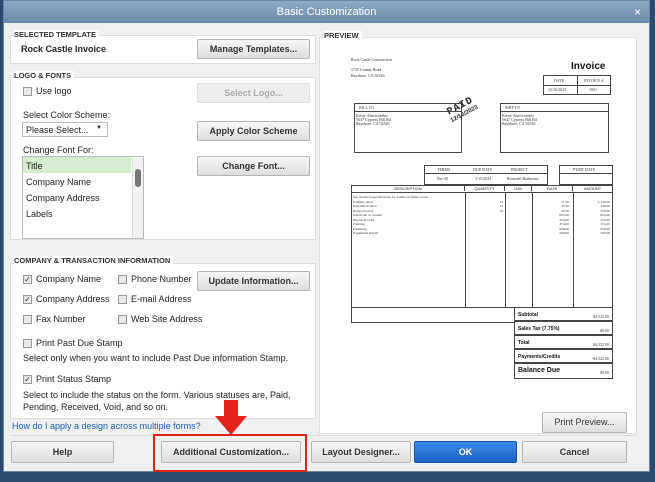 The height and width of the screenshot is (482, 655). Describe the element at coordinates (600, 358) in the screenshot. I see `total-value: -$4,522.00` at that location.